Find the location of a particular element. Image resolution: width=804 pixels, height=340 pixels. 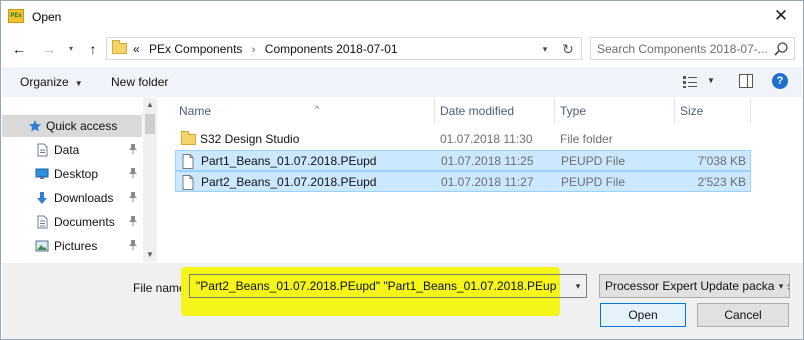

sidebar-item-label: Pictures is located at coordinates (76, 246).